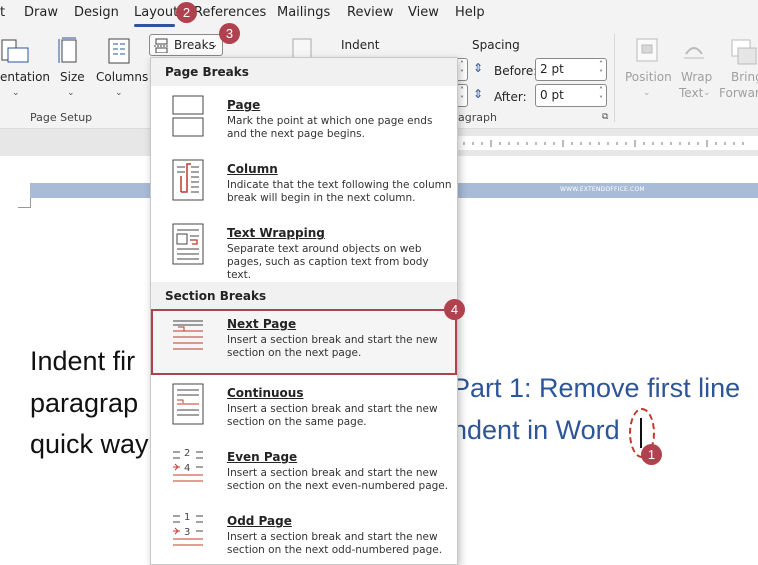  What do you see at coordinates (41, 12) in the screenshot?
I see `menu-draw: Draw` at bounding box center [41, 12].